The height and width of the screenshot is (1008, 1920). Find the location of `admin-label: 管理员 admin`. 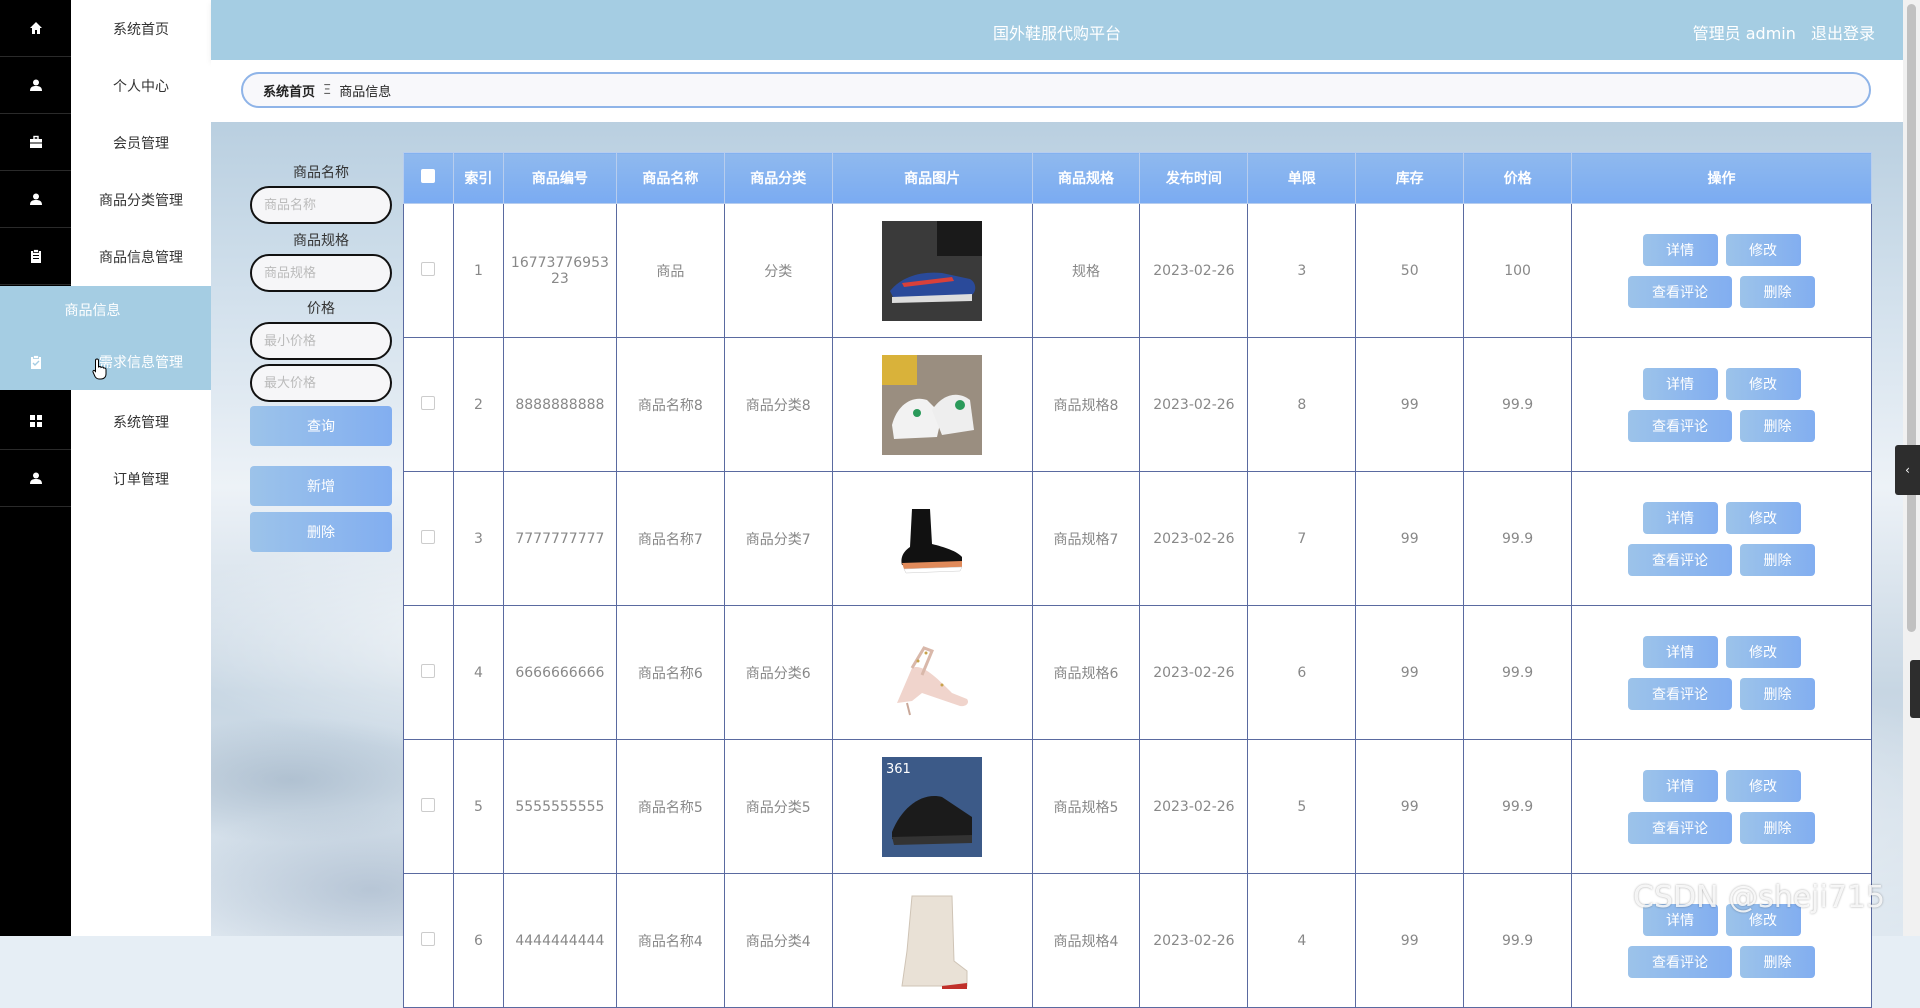

admin-label: 管理员 admin is located at coordinates (1744, 33).